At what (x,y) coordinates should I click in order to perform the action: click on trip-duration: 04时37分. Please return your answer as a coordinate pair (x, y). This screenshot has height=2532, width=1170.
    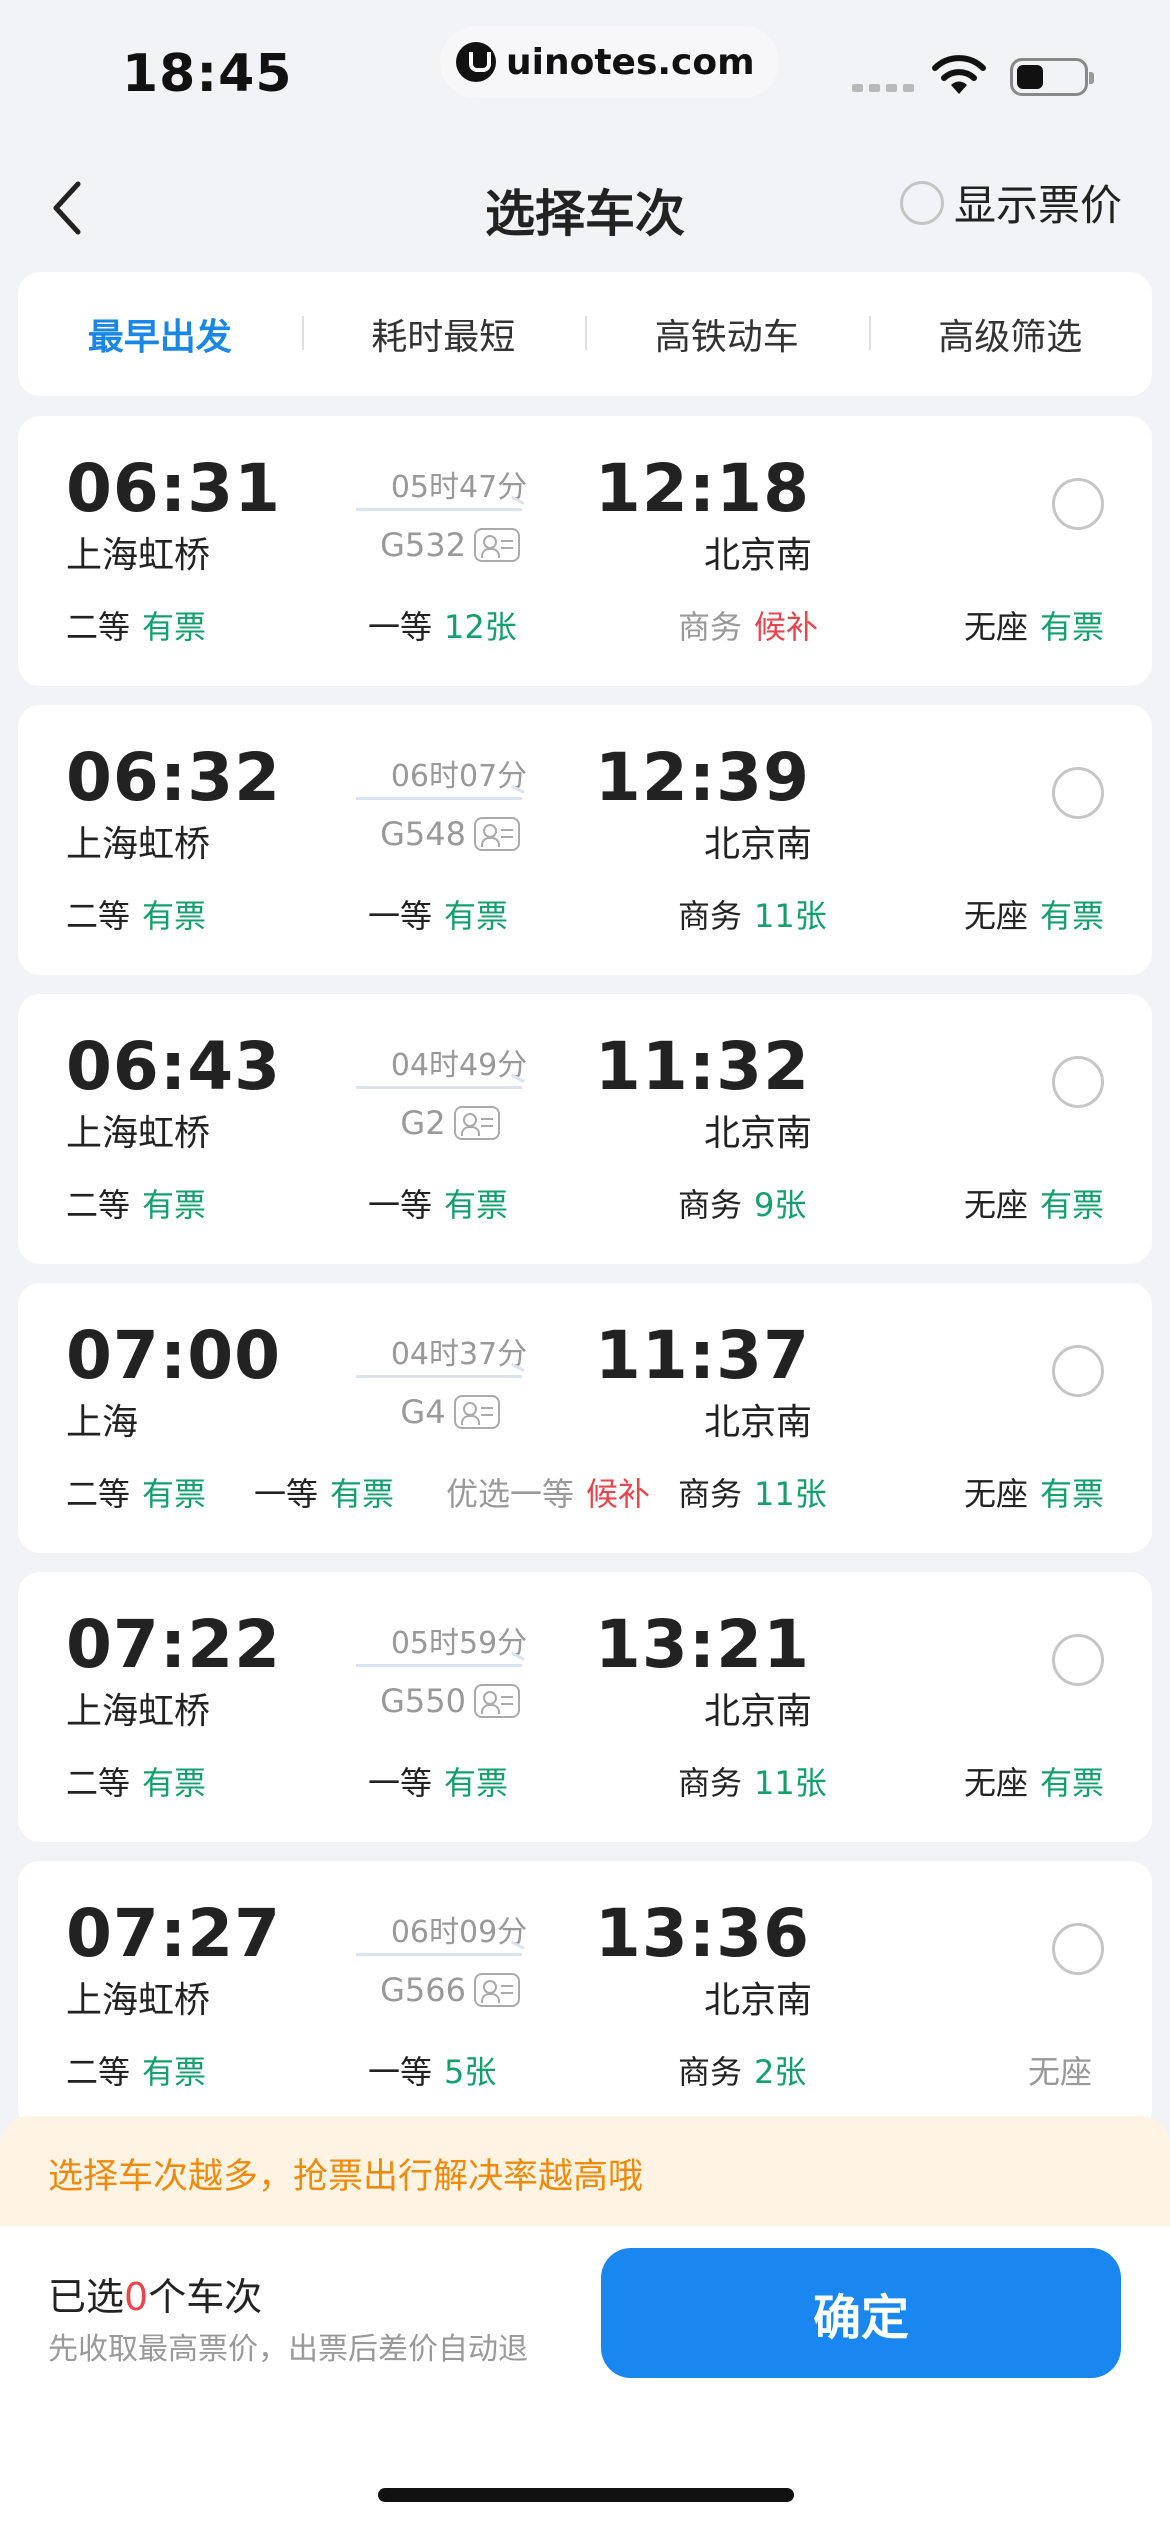
    Looking at the image, I should click on (459, 1354).